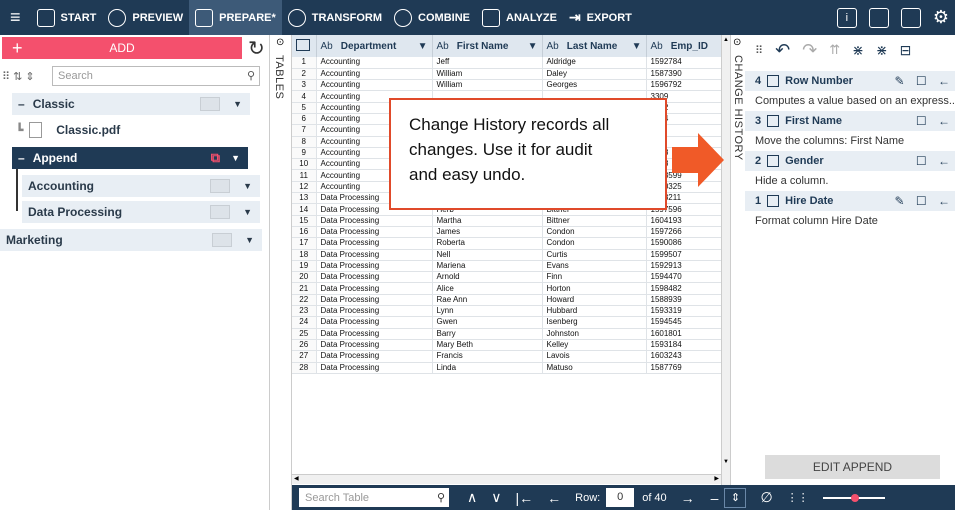 This screenshot has width=955, height=510. What do you see at coordinates (688, 498) in the screenshot?
I see `next-row-icon: →` at bounding box center [688, 498].